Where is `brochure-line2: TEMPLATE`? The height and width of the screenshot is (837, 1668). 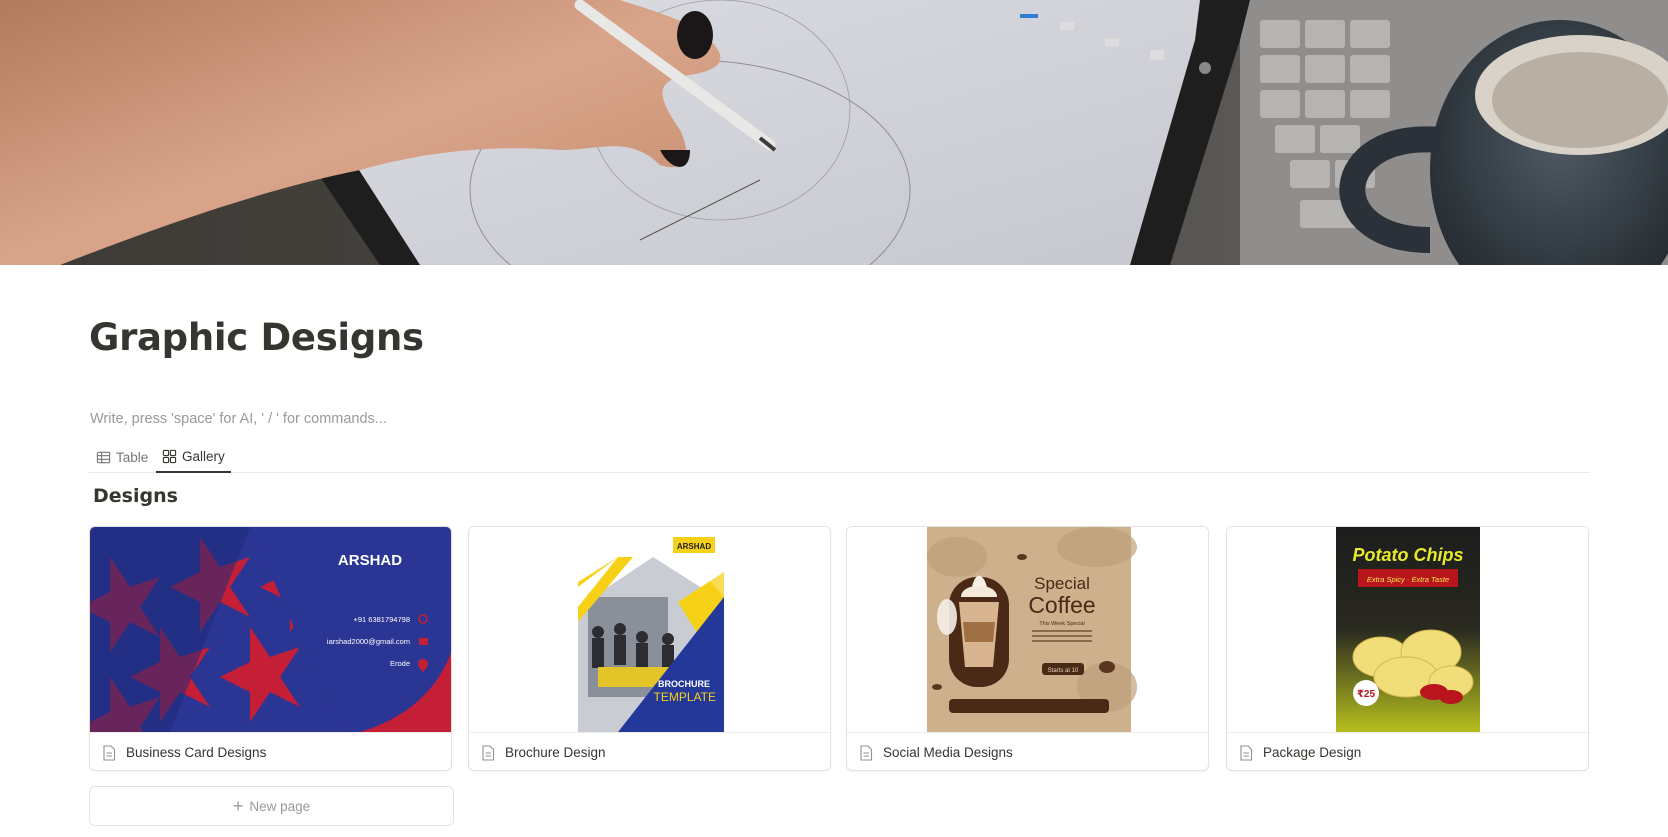 brochure-line2: TEMPLATE is located at coordinates (685, 697).